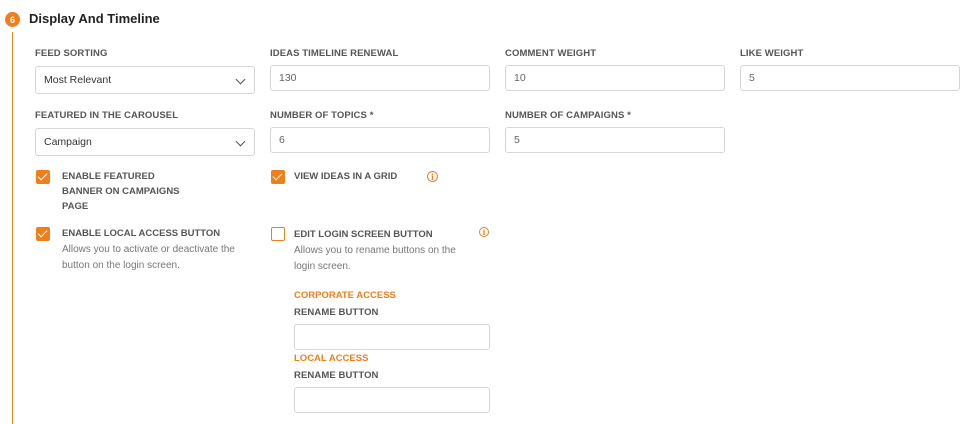 This screenshot has height=424, width=977. Describe the element at coordinates (78, 80) in the screenshot. I see `feed-sorting-value: Most Relevant` at that location.